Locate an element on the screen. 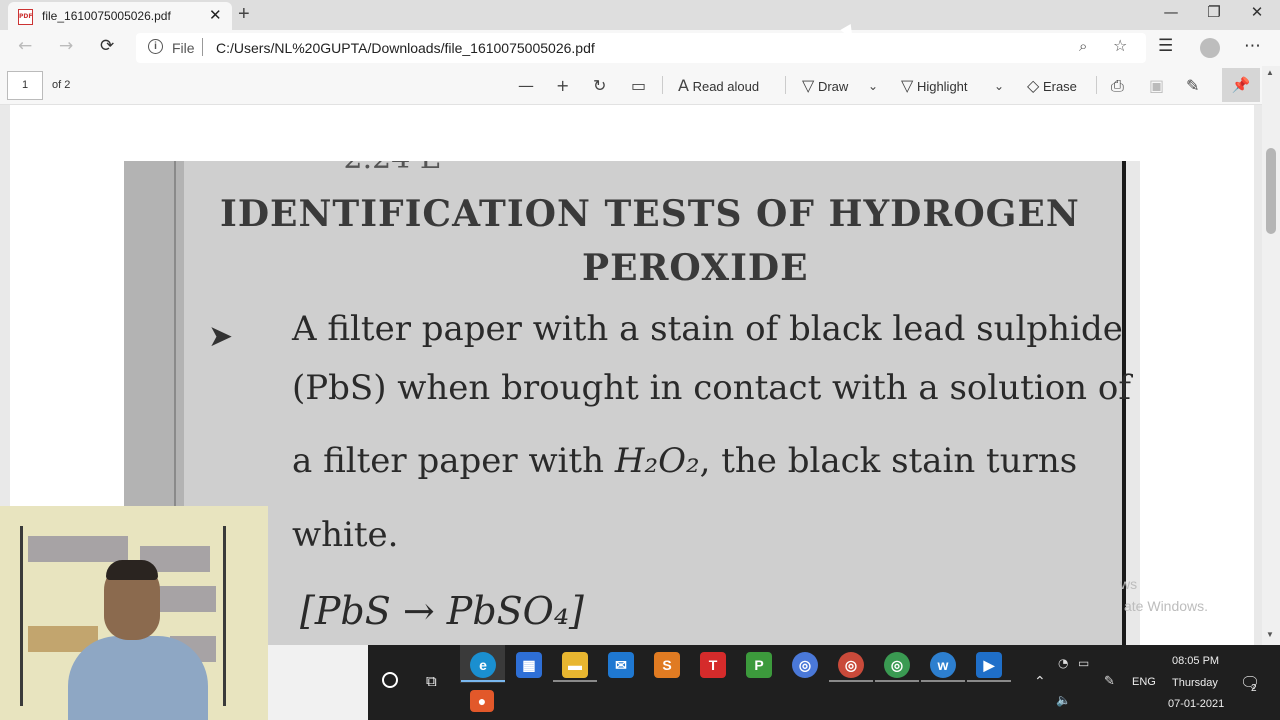 This screenshot has height=720, width=1280. refresh-icon: ⟳ is located at coordinates (107, 46).